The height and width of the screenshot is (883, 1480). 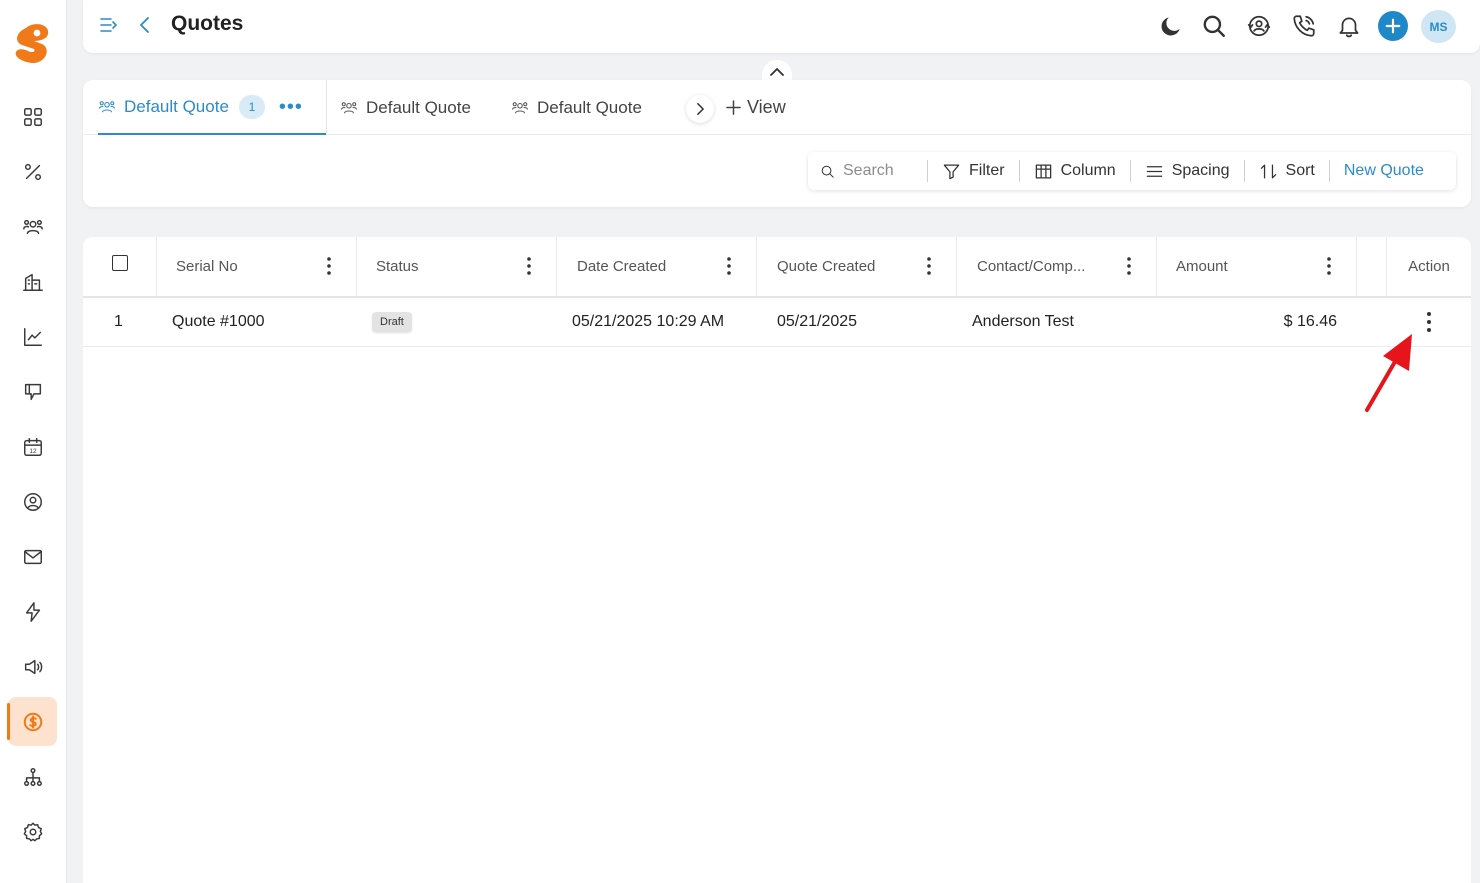 I want to click on sales-icon, so click(x=32, y=721).